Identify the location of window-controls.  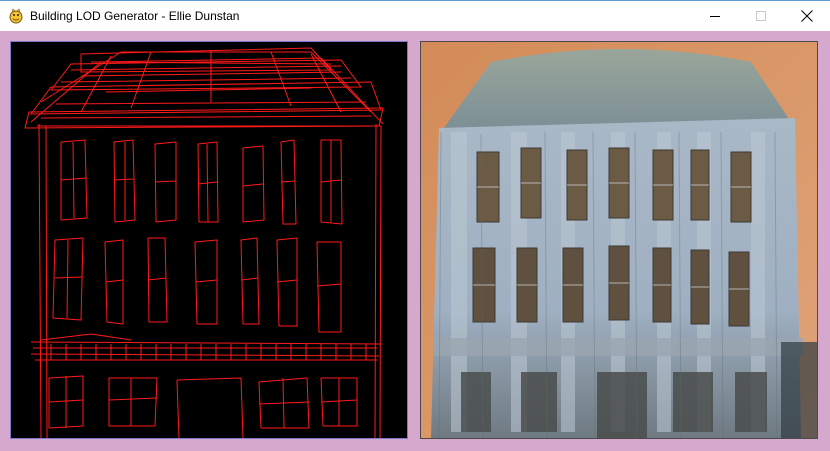
(761, 16).